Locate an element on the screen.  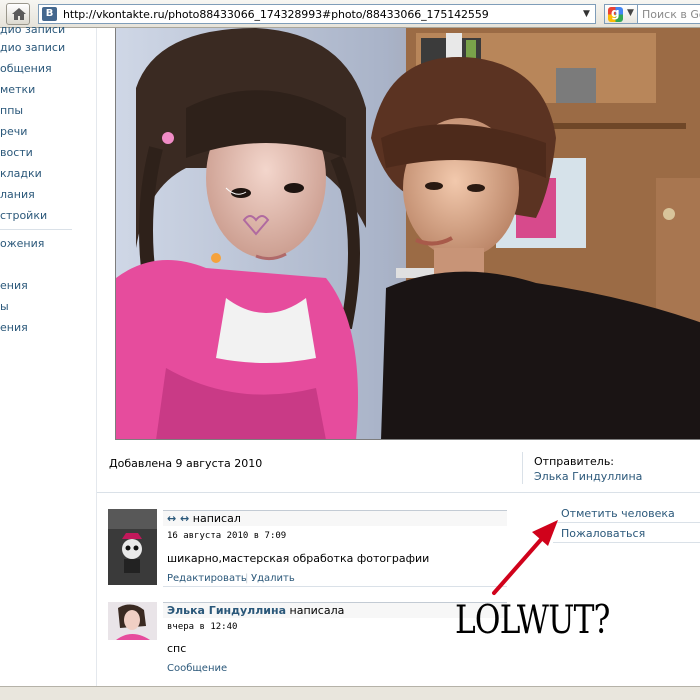
comment-header: ↔ ↔ написал is located at coordinates (335, 518).